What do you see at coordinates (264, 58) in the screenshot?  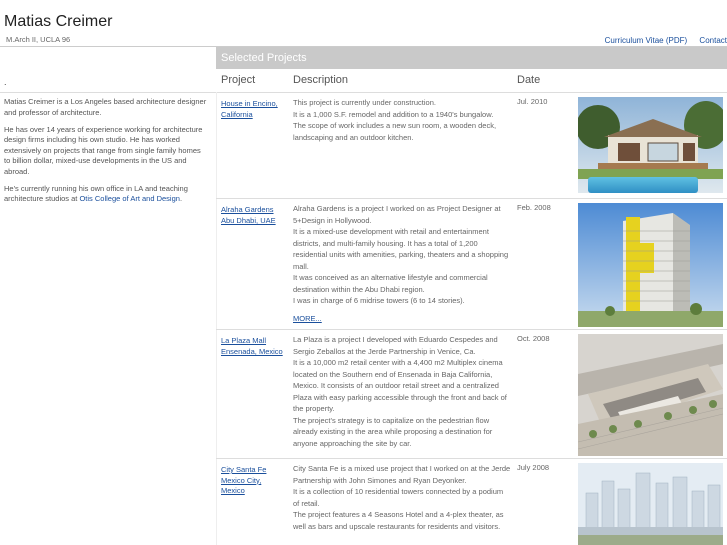 I see `section-title: Selected Projects` at bounding box center [264, 58].